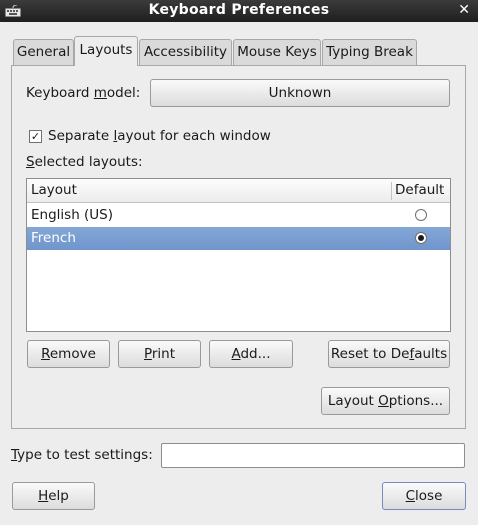 The image size is (478, 525). I want to click on layout-name: English (US), so click(72, 215).